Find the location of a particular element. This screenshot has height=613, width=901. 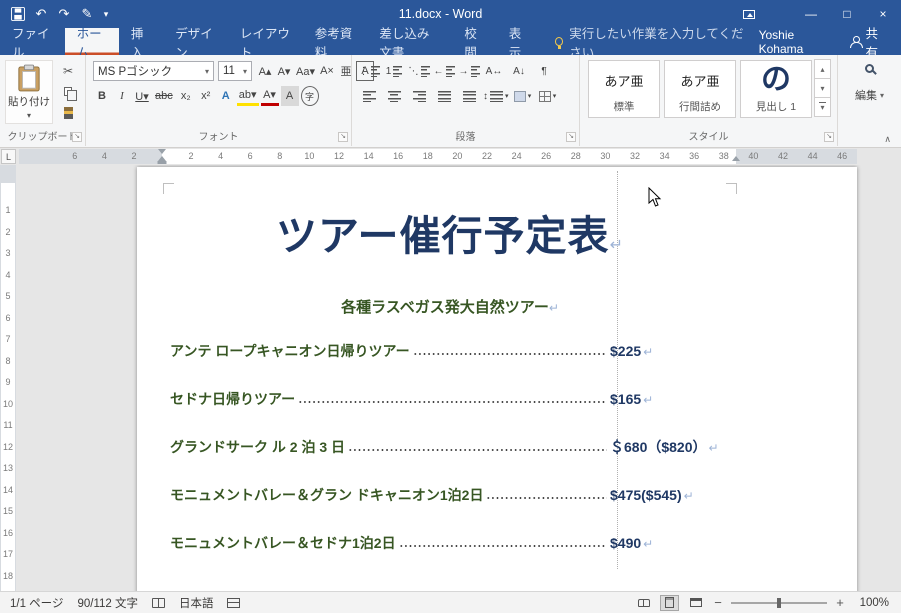

align-left-button is located at coordinates (369, 96).